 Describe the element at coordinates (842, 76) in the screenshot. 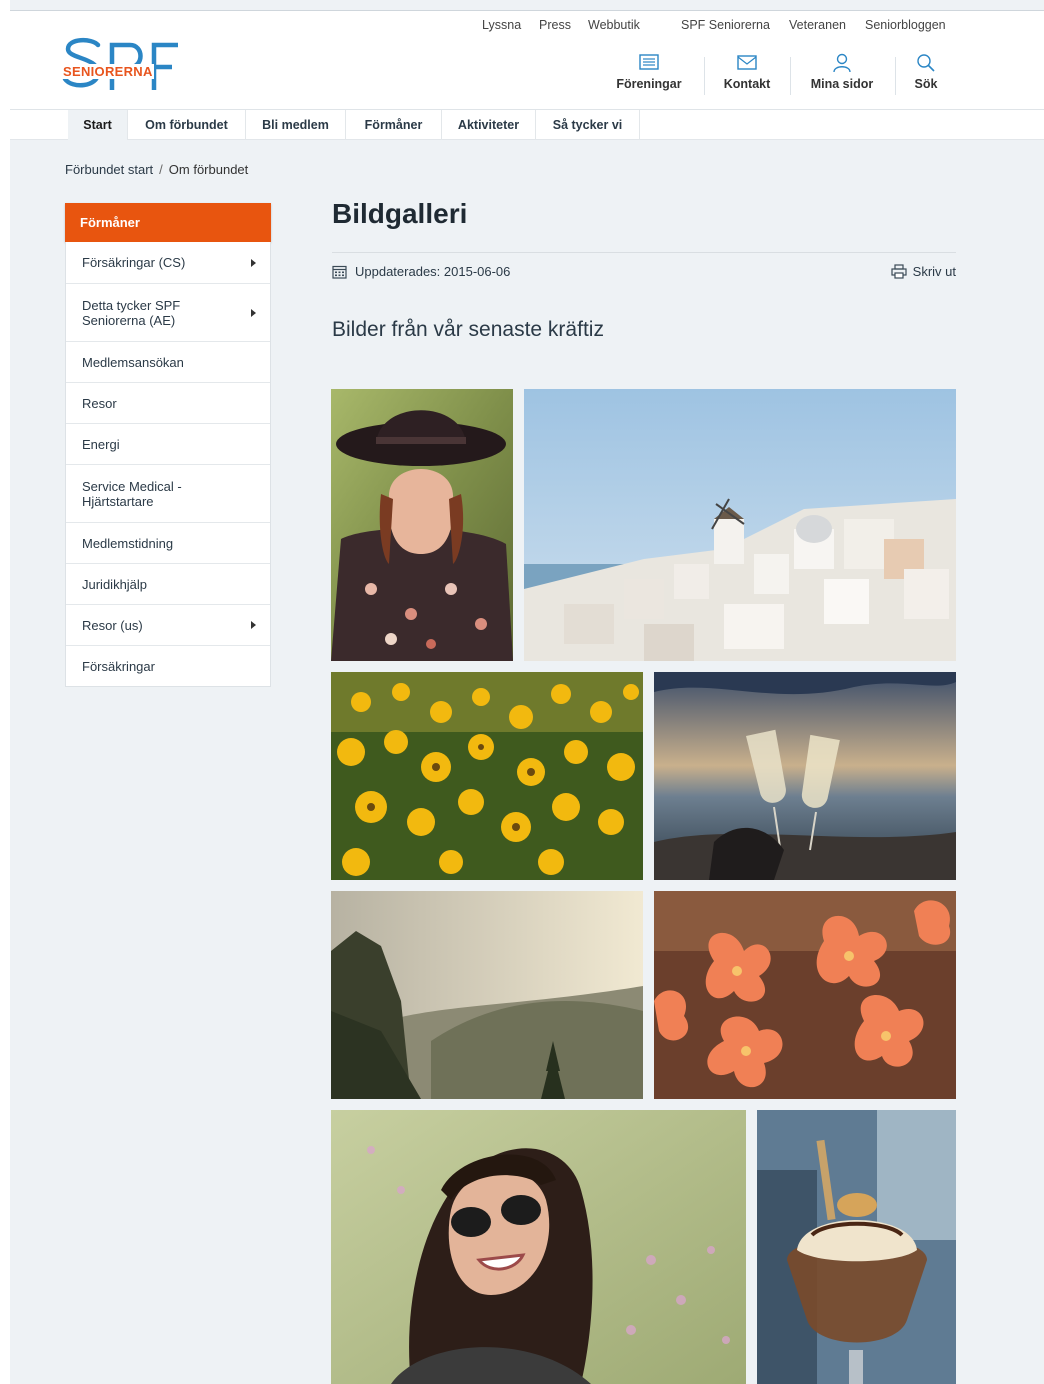

I see `tool-mina-sidor: Mina sidor` at that location.